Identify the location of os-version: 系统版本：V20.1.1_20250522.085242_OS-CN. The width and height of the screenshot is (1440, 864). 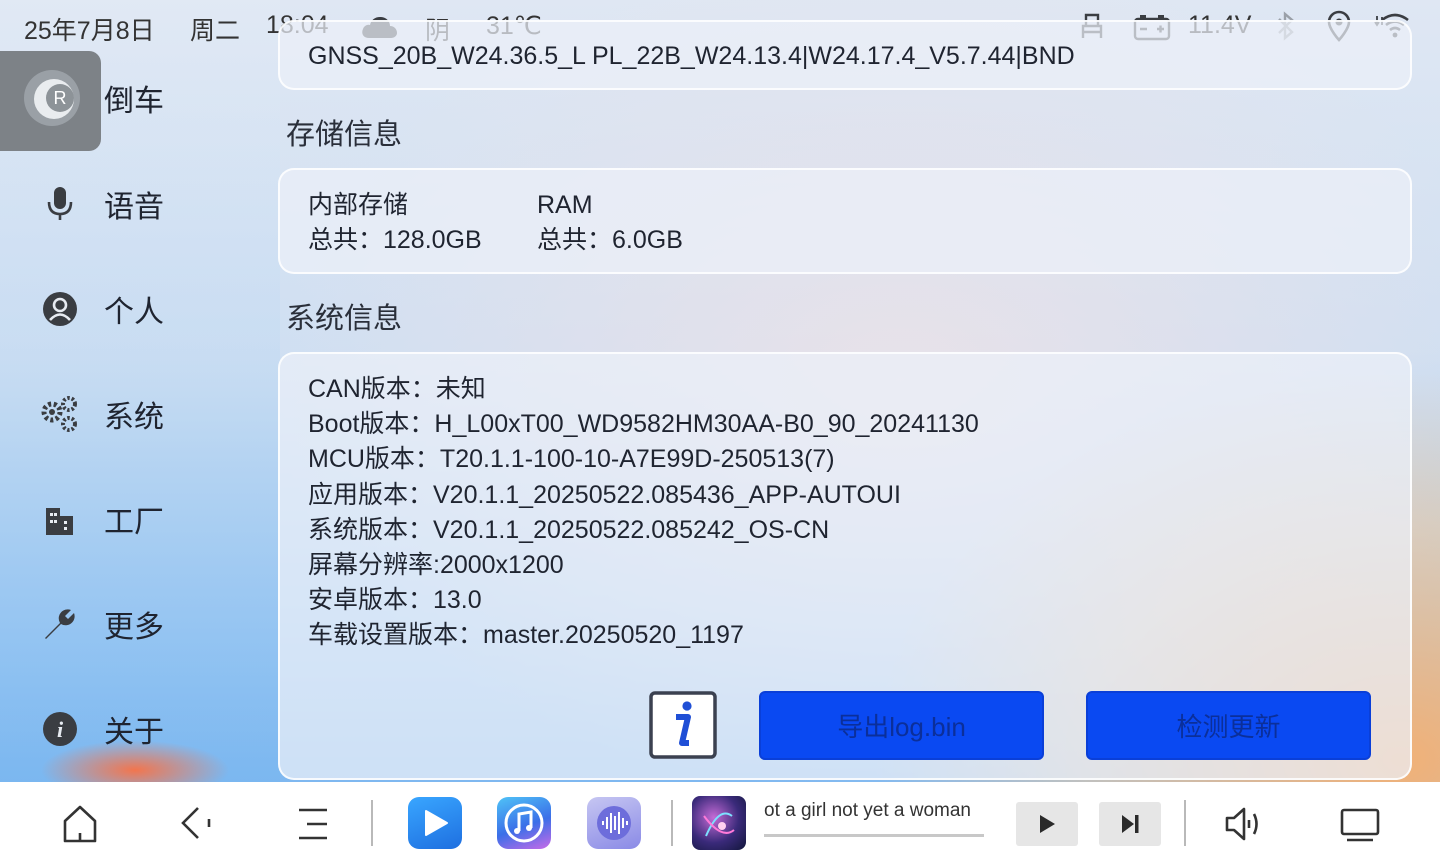
(569, 529).